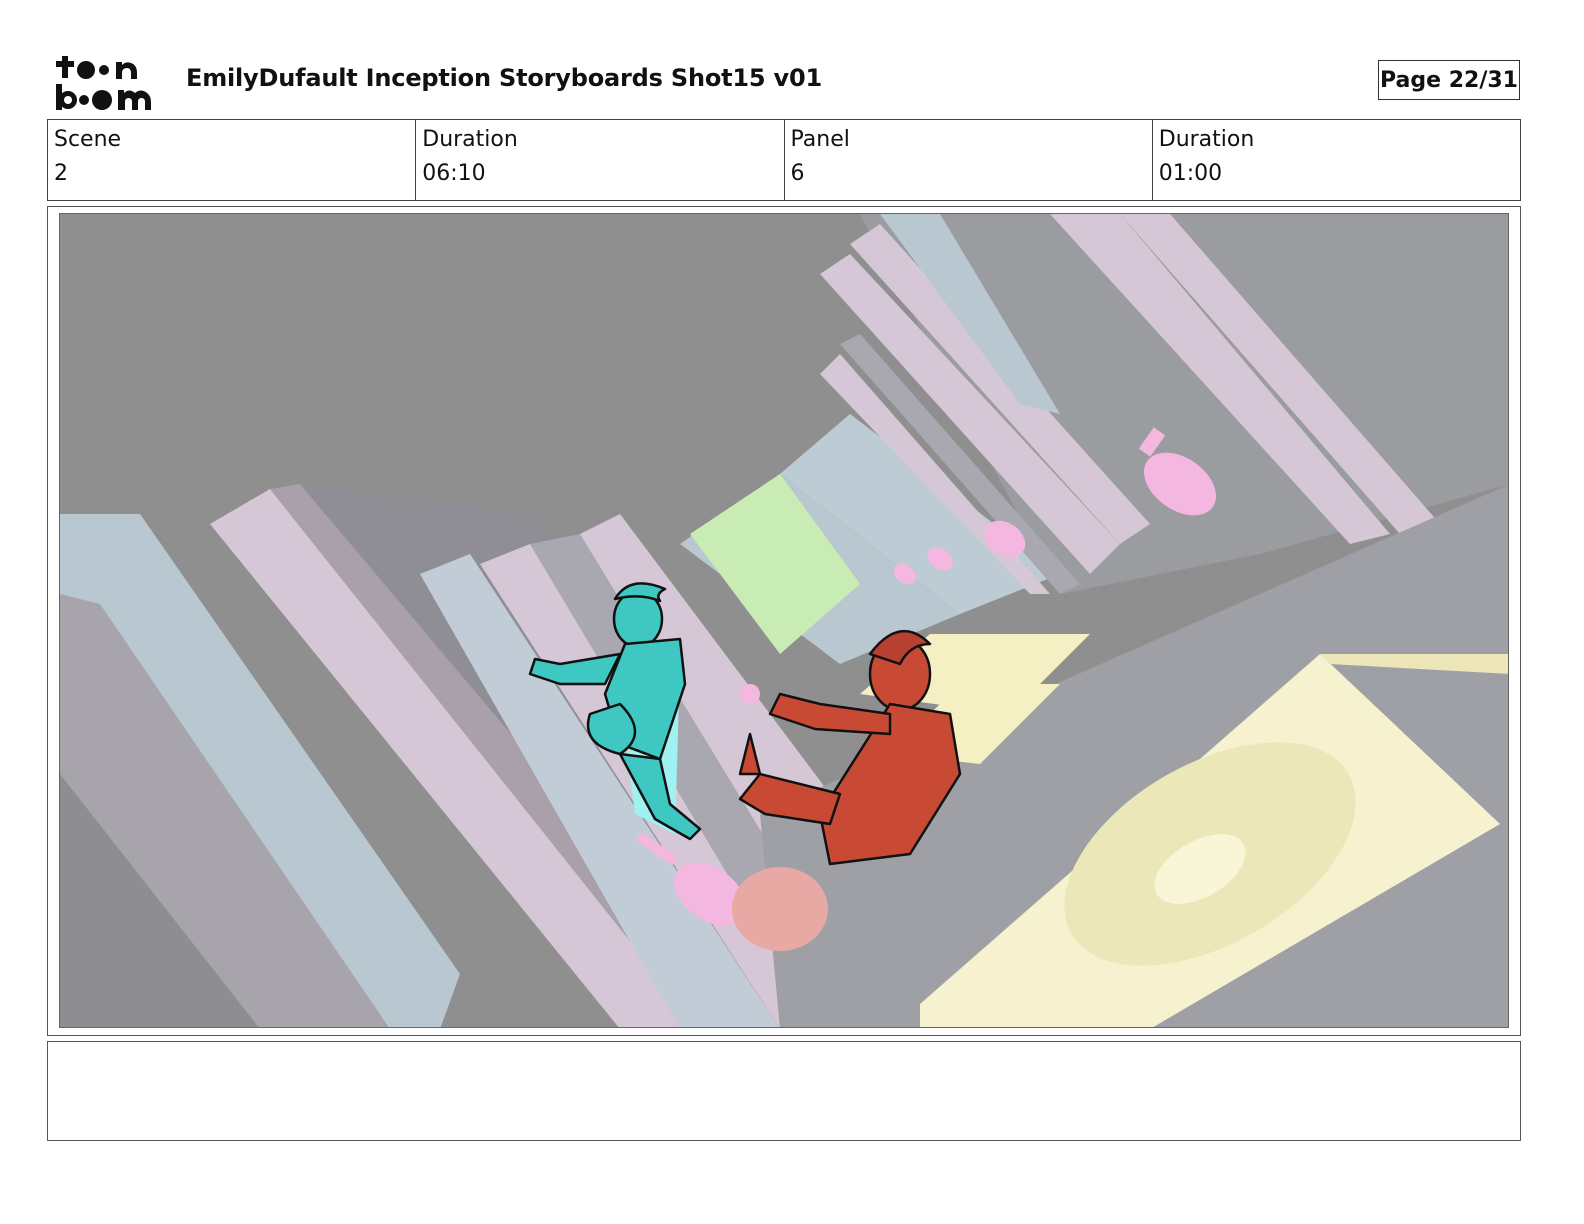 Image resolution: width=1584 pixels, height=1224 pixels. I want to click on panel-value: 6, so click(797, 173).